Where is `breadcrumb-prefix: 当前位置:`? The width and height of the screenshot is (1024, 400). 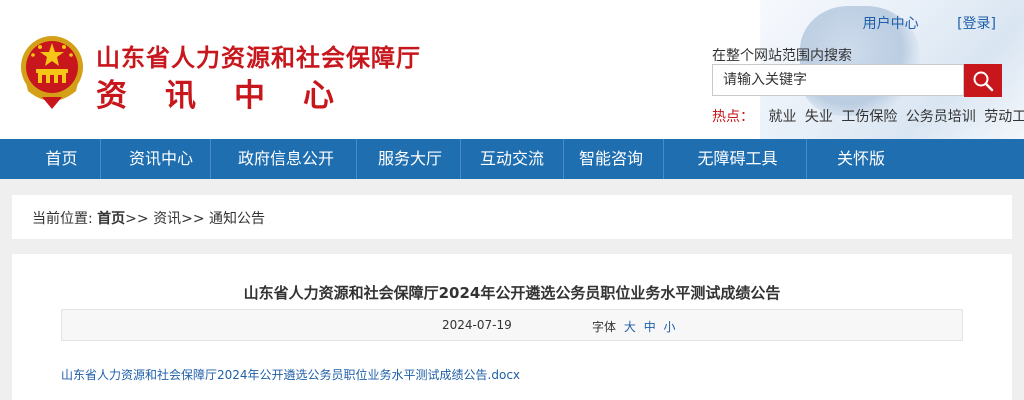 breadcrumb-prefix: 当前位置: is located at coordinates (62, 219).